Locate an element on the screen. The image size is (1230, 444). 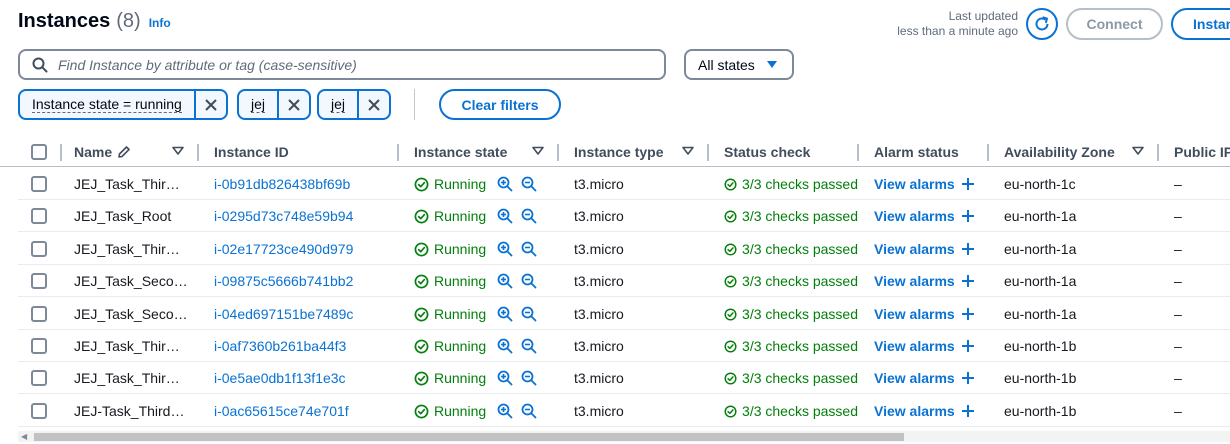
column-availability-zone: Availability Zone is located at coordinates (1059, 152).